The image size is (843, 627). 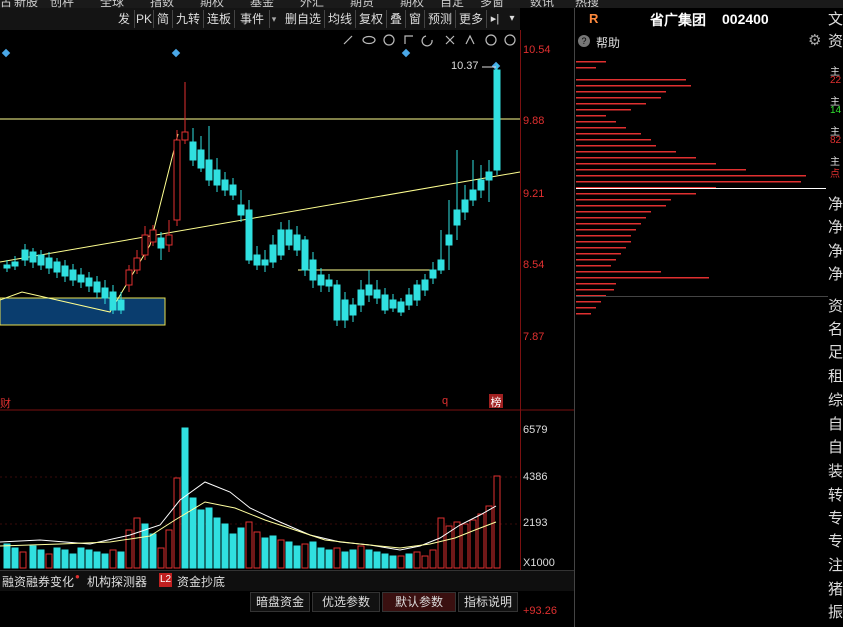 What do you see at coordinates (362, 4) in the screenshot?
I see `menu-item: 期货` at bounding box center [362, 4].